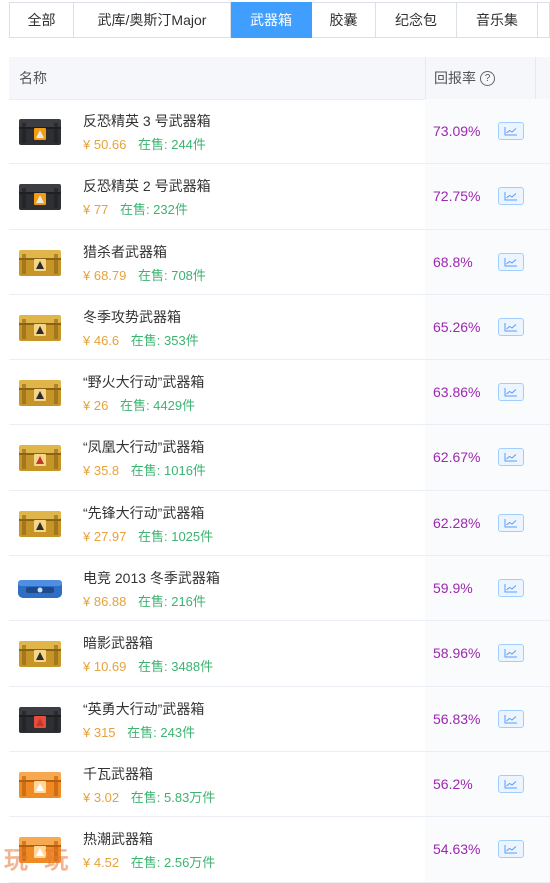 The image size is (550, 883). What do you see at coordinates (279, 784) in the screenshot?
I see `table-row: 千瓦武器箱 ¥ 3.02 在售: 5.83万件 56.2%` at bounding box center [279, 784].